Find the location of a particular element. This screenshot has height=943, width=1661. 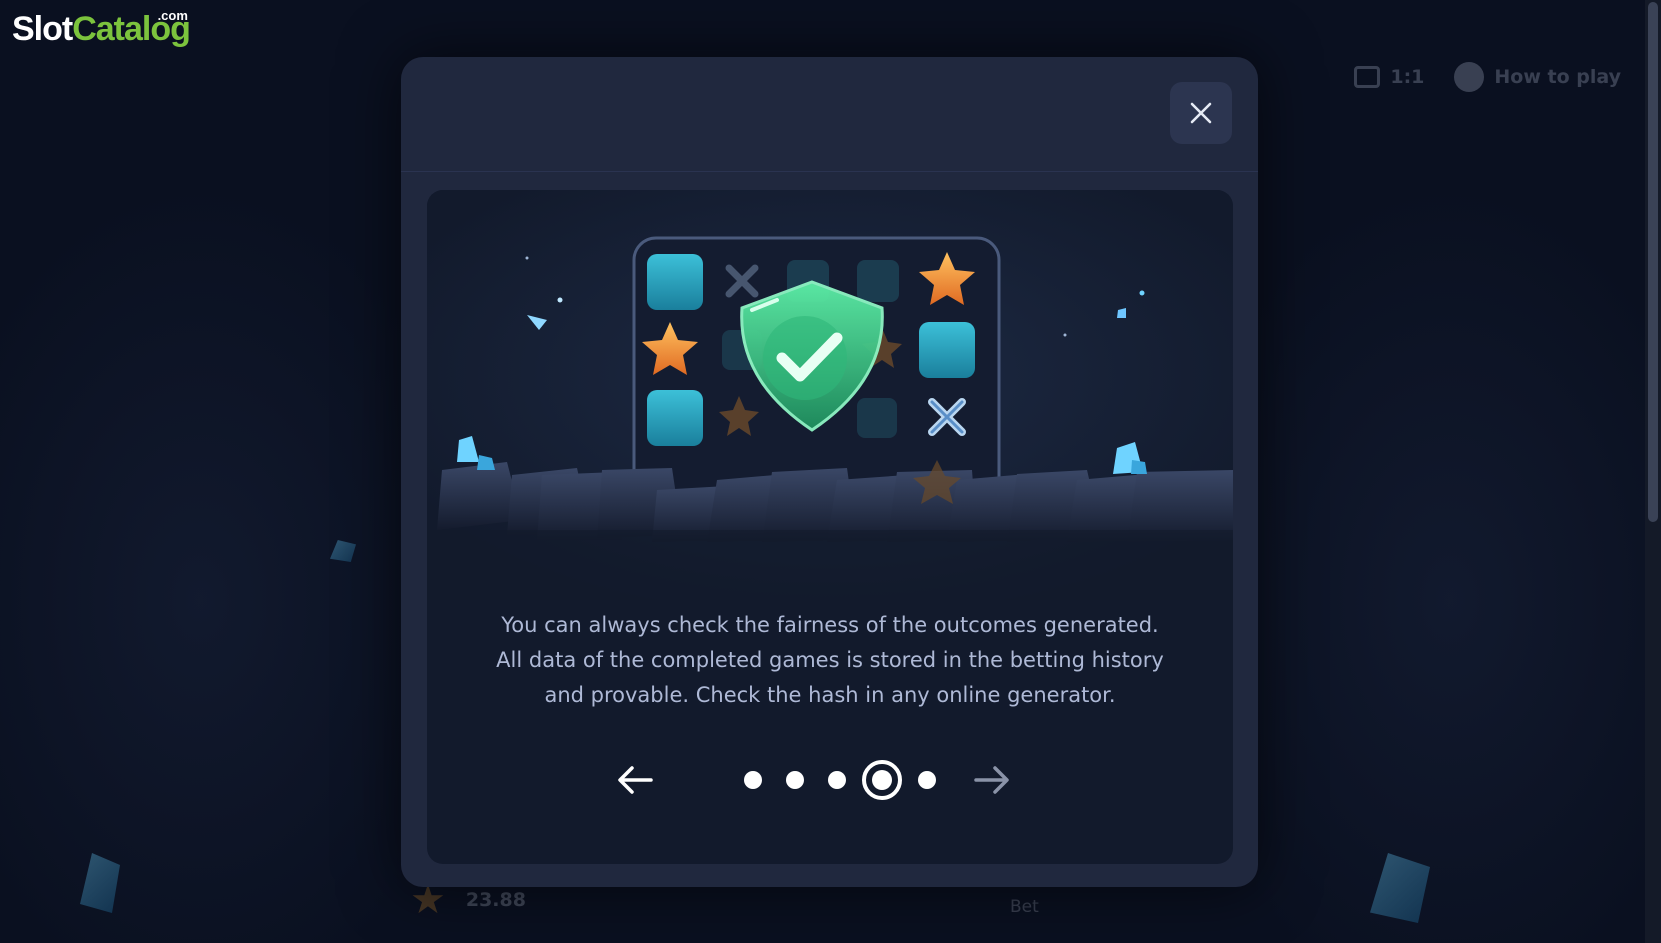

arrow-left-icon is located at coordinates (635, 780).